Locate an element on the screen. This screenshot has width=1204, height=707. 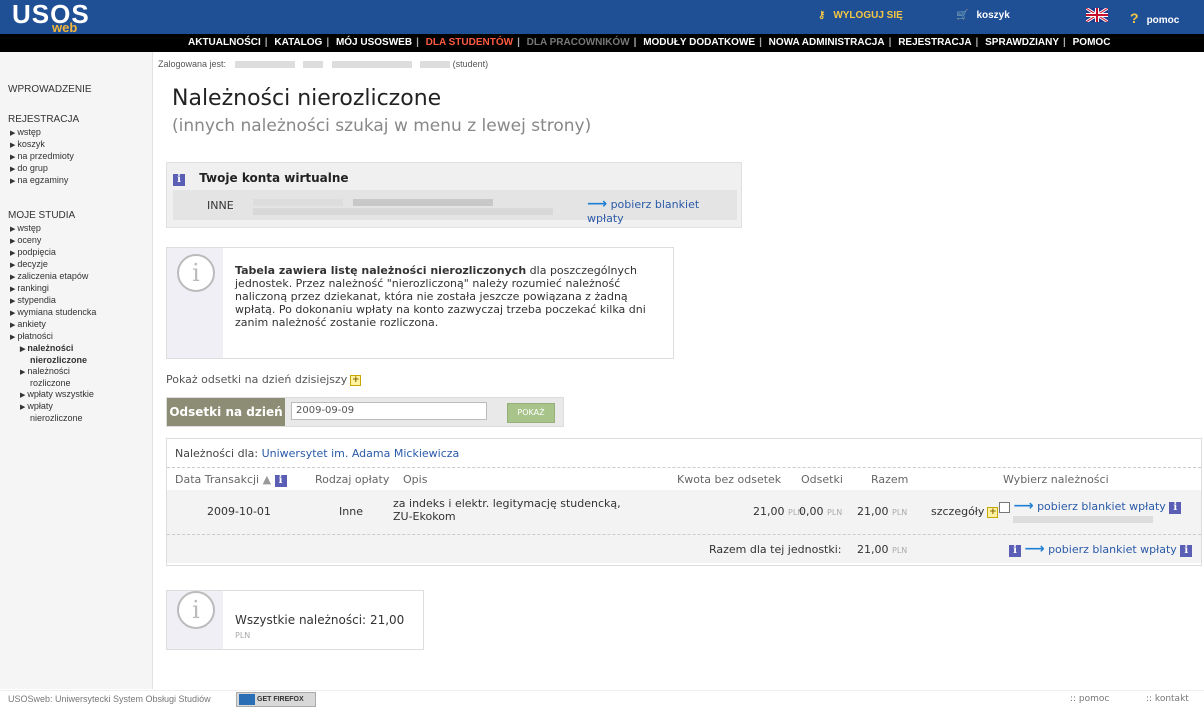
virtual-account-row: INNE ⟶ pobierz blankiet wpłaty is located at coordinates (455, 207).